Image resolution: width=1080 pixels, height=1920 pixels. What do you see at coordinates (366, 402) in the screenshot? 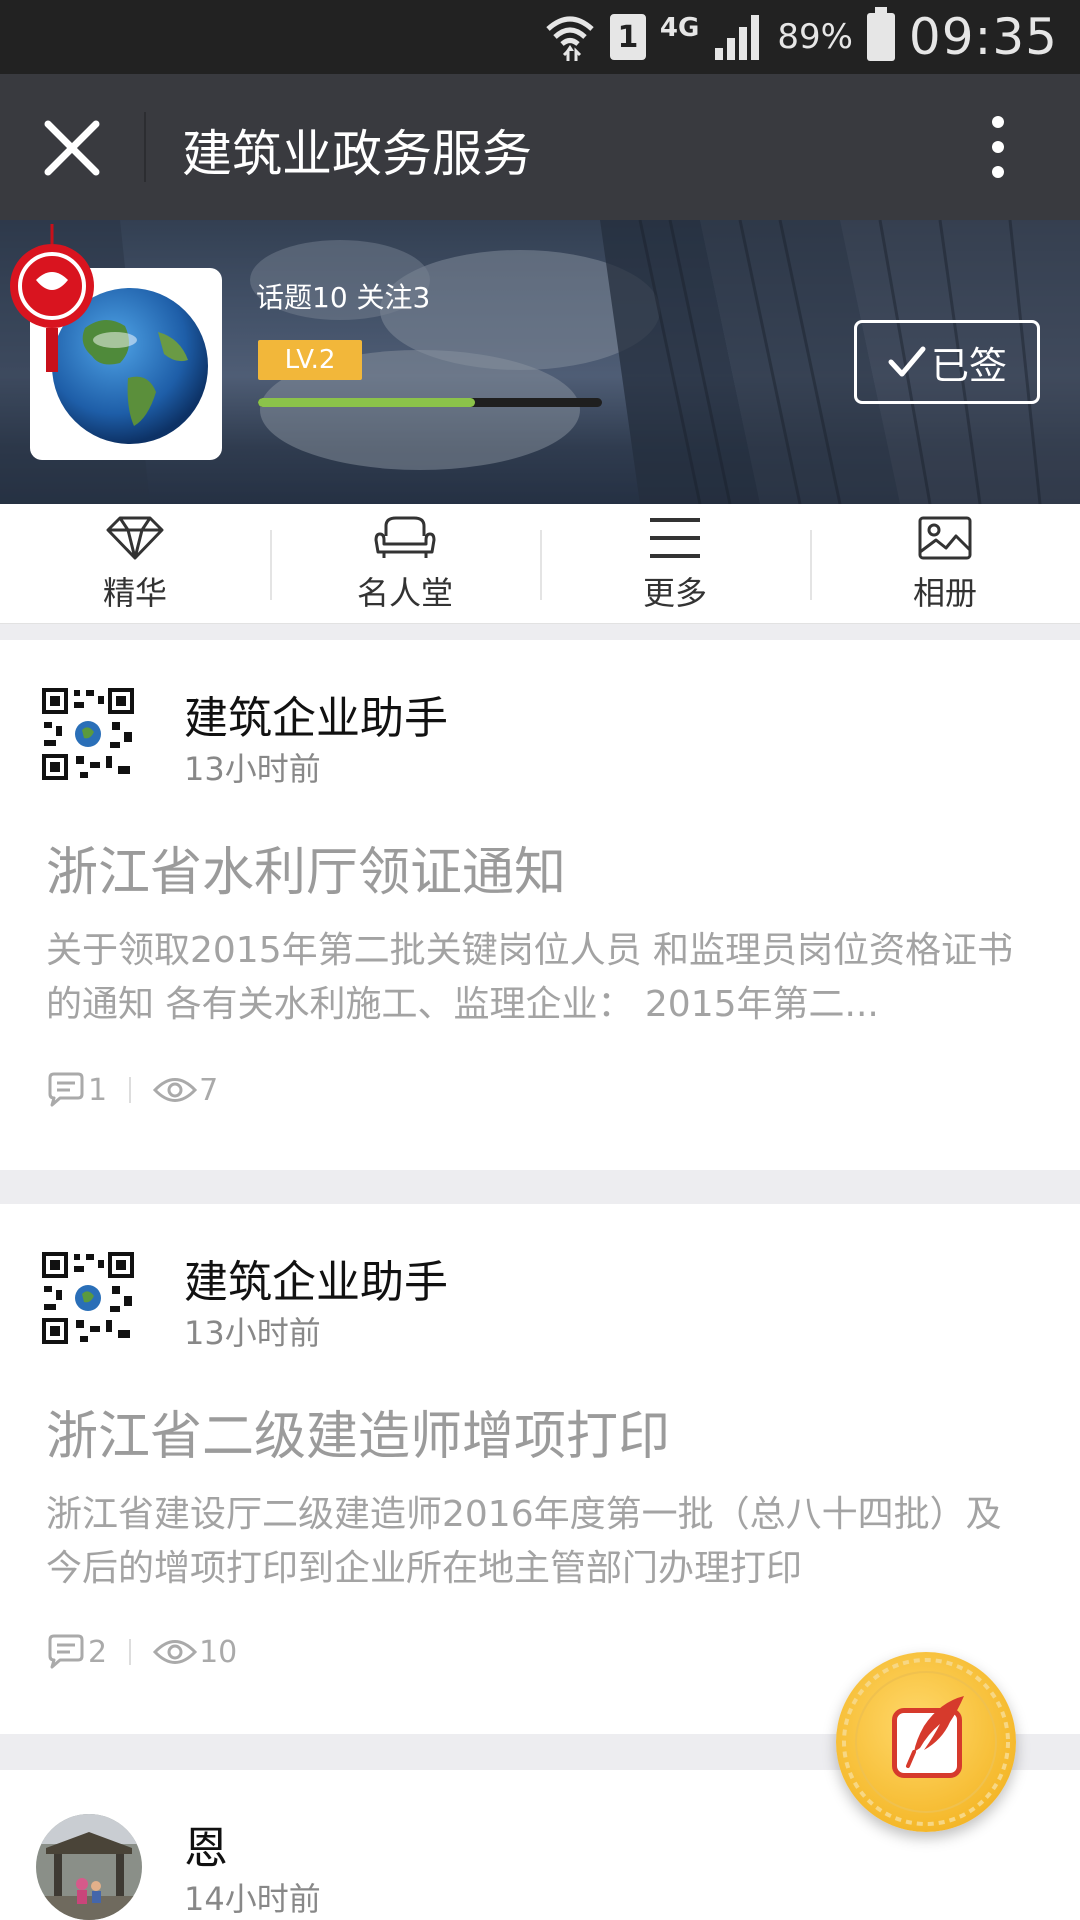
I see `level-progress-fill` at bounding box center [366, 402].